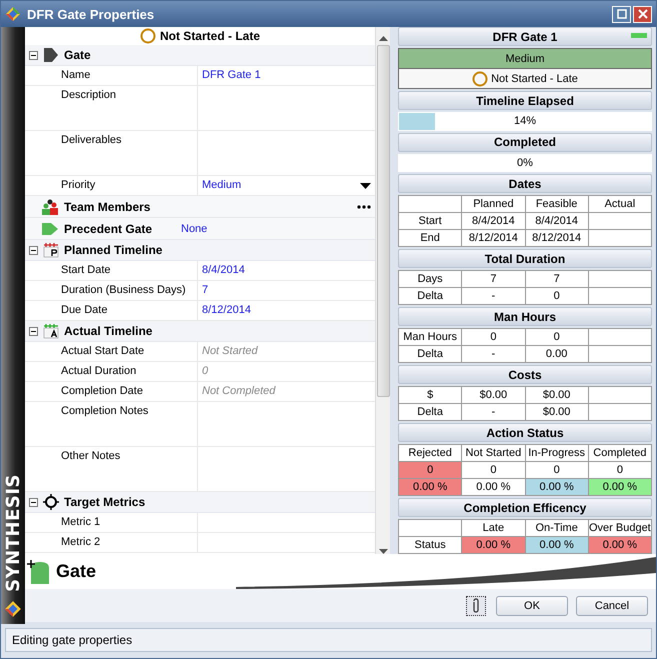  Describe the element at coordinates (534, 78) in the screenshot. I see `status-label: Not Started - Late` at that location.